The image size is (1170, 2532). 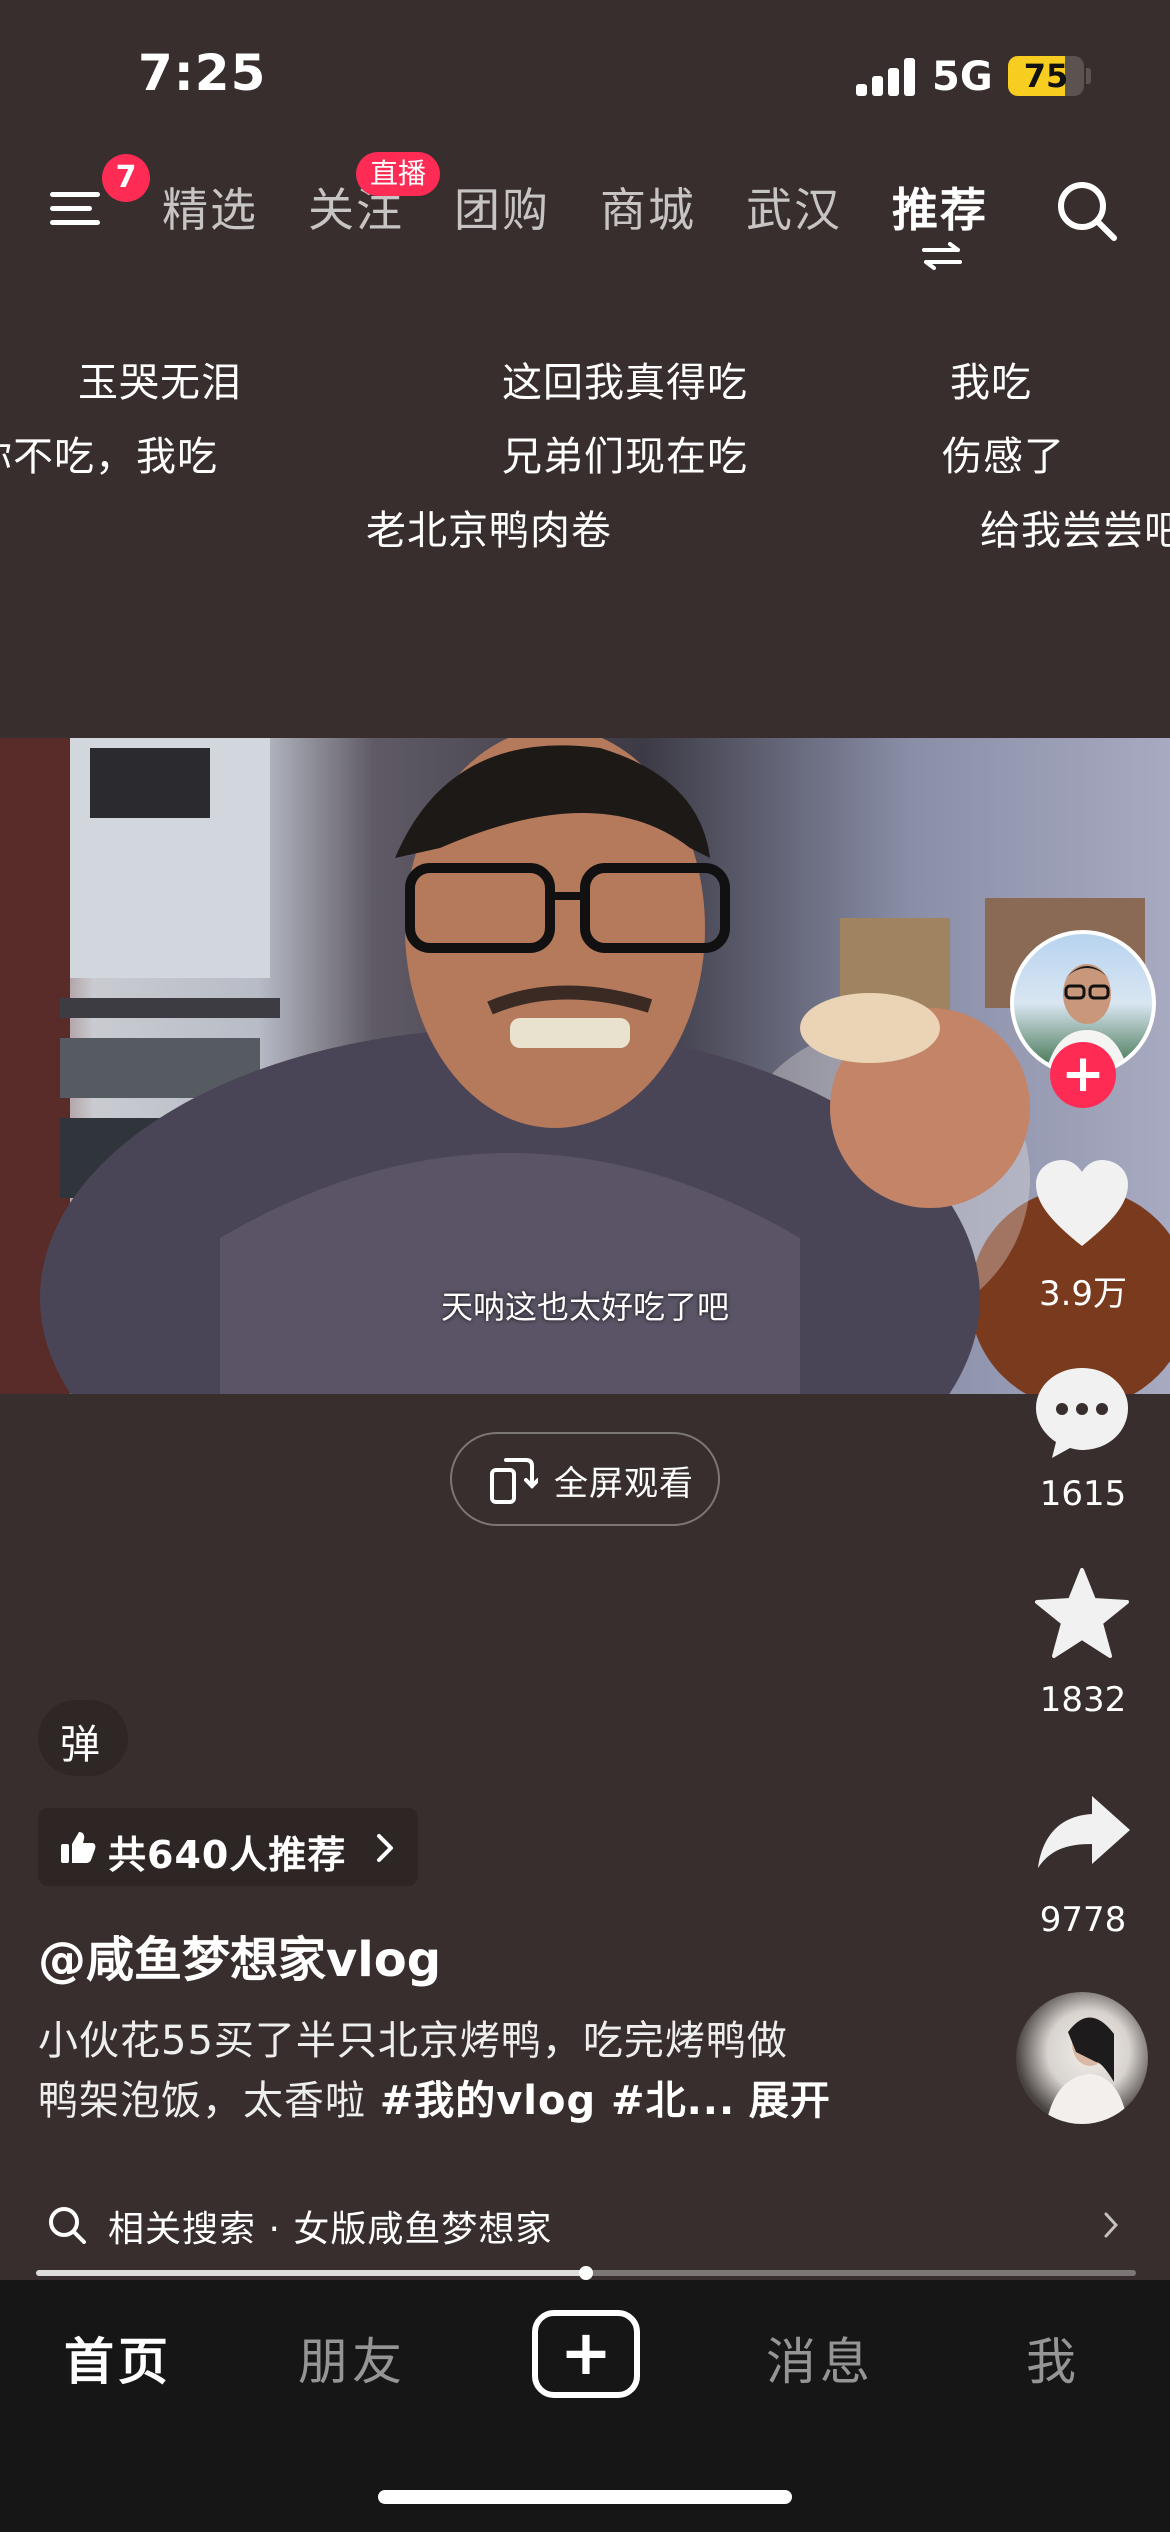 I want to click on video-caption-line: 鸭架泡饭，太香啦 #我的vlog #北... 展开, so click(x=478, y=2097).